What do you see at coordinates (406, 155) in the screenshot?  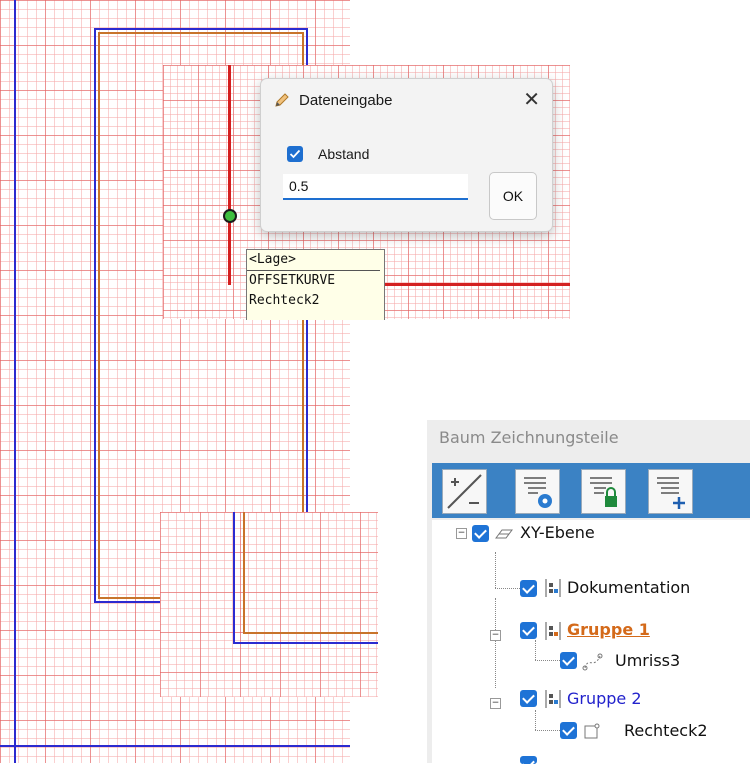 I see `data-input-dialog: Dateneingabe ✕ Abstand OK` at bounding box center [406, 155].